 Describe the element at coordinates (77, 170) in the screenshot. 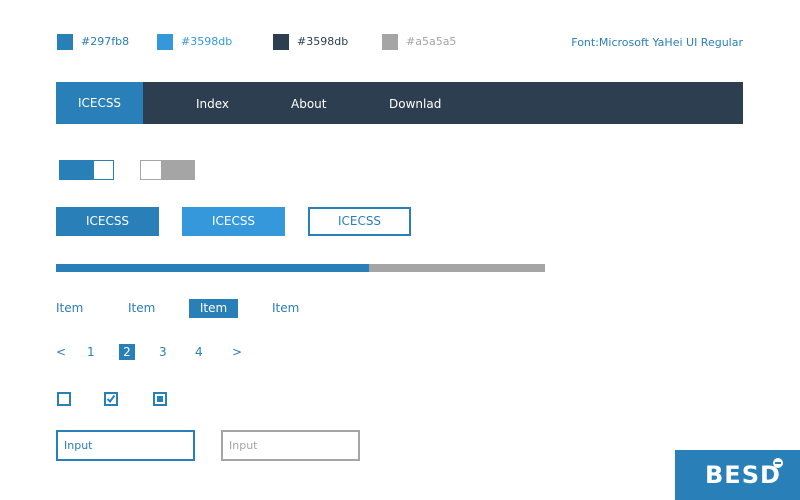

I see `toggle-fill` at that location.